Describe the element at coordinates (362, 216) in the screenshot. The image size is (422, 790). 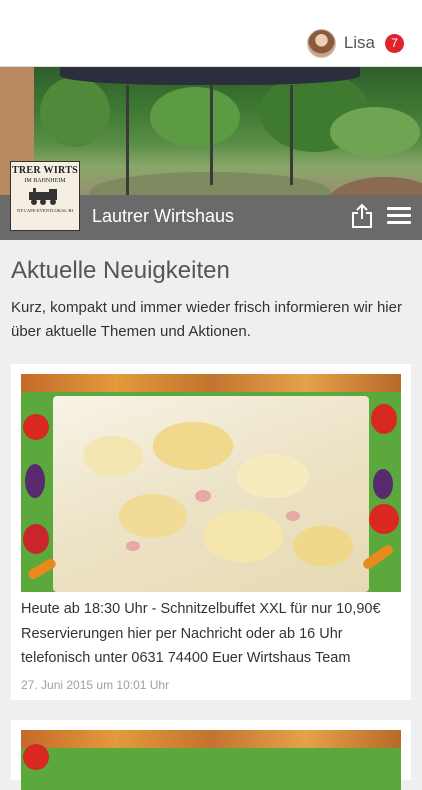
I see `share-icon` at that location.